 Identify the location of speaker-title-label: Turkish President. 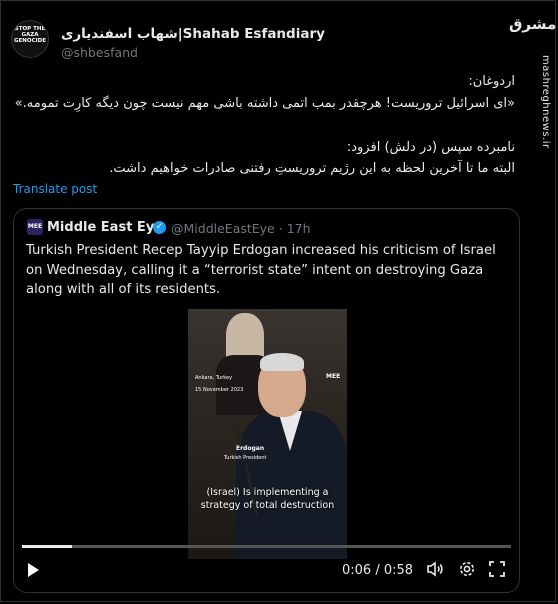
(245, 458).